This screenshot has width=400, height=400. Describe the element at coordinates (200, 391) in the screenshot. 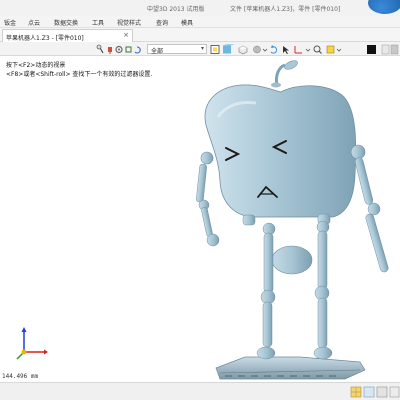

I see `status-bar` at that location.